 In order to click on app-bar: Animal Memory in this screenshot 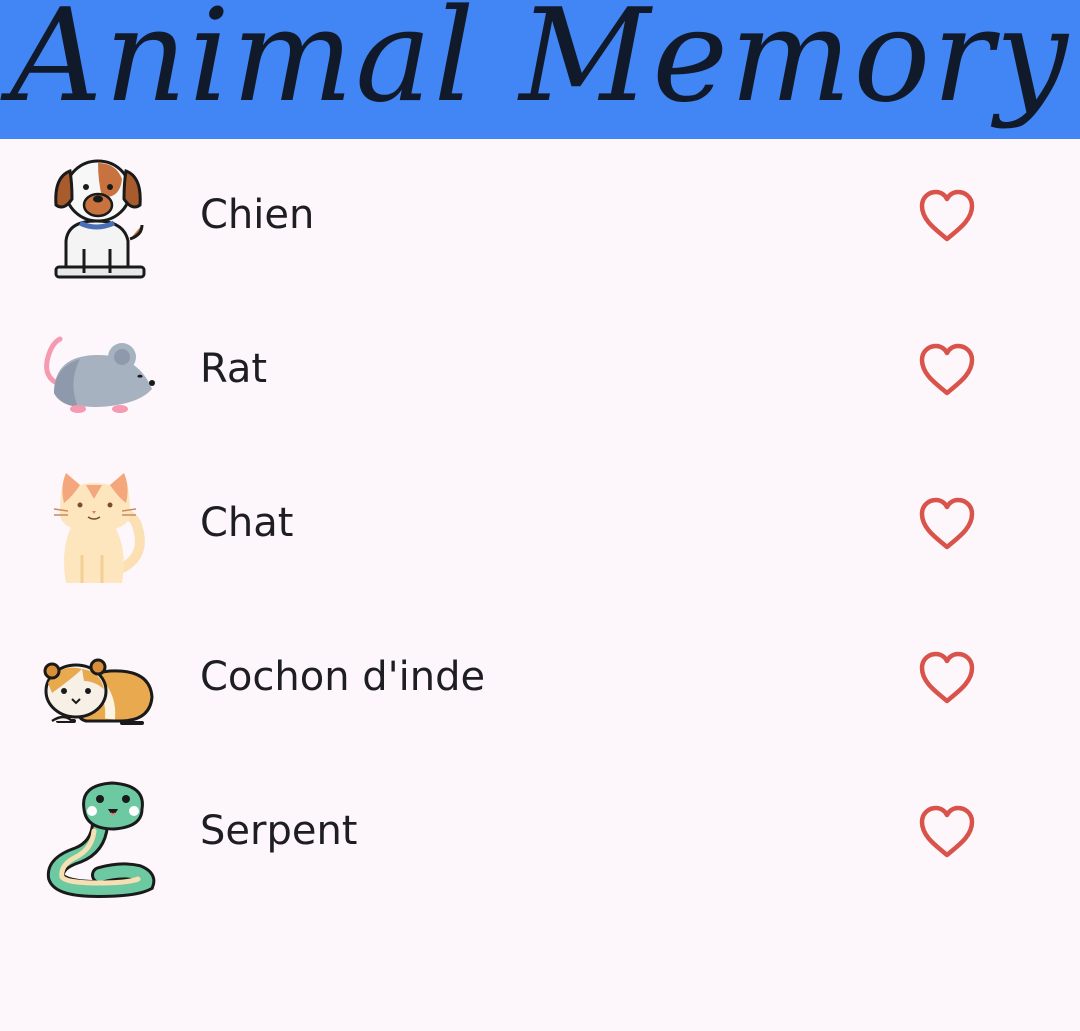, I will do `click(540, 69)`.